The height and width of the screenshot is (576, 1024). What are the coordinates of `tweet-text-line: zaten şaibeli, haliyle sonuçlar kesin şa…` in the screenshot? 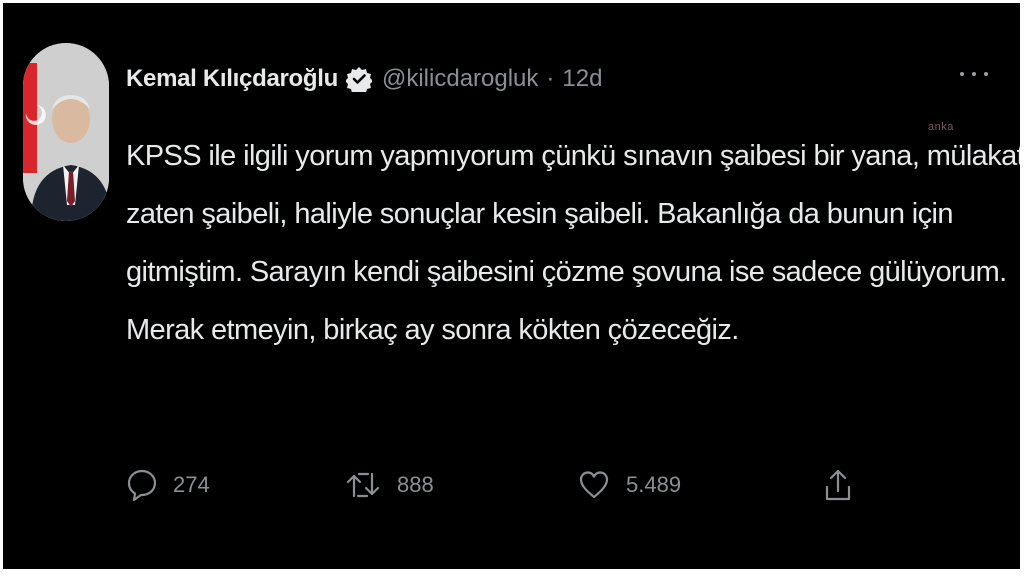 It's located at (540, 214).